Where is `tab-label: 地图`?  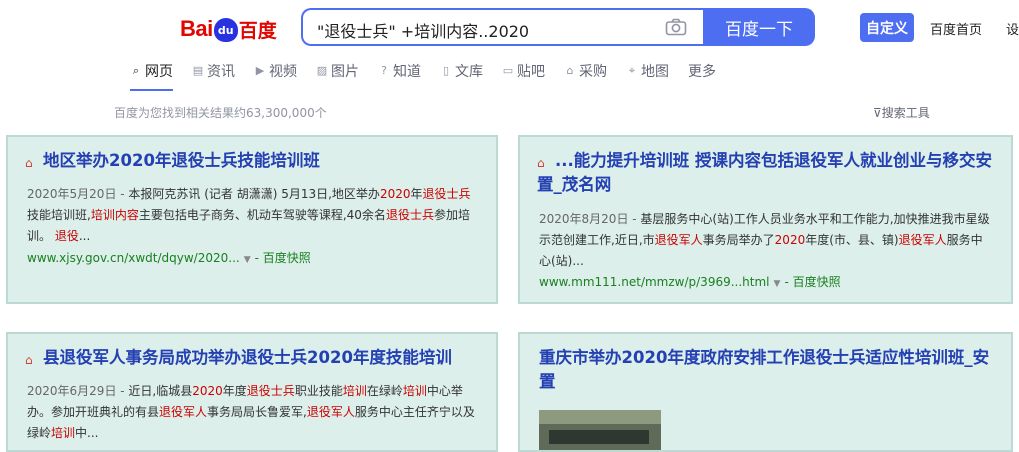 tab-label: 地图 is located at coordinates (655, 72).